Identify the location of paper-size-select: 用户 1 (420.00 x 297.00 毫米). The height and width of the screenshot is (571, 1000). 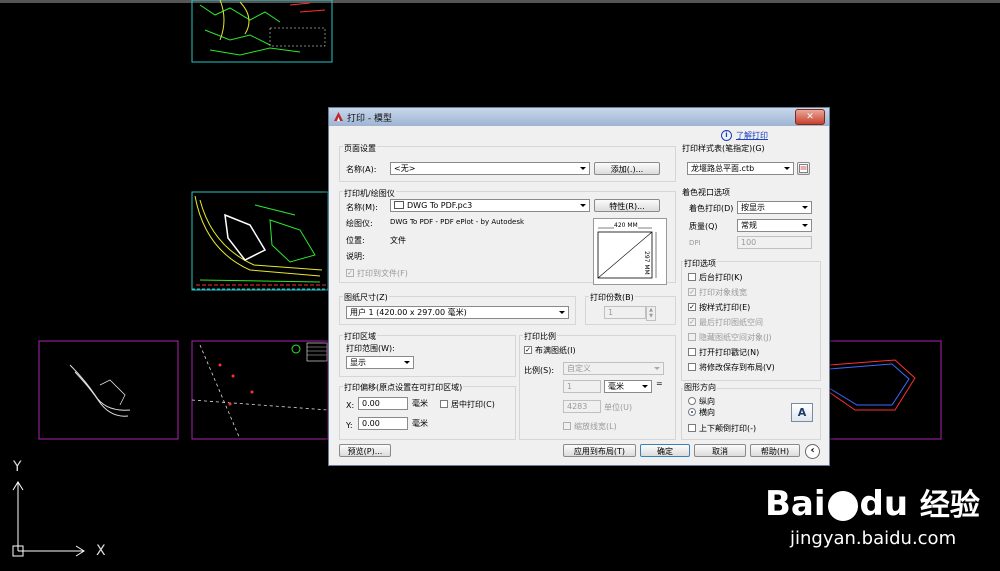
(457, 312).